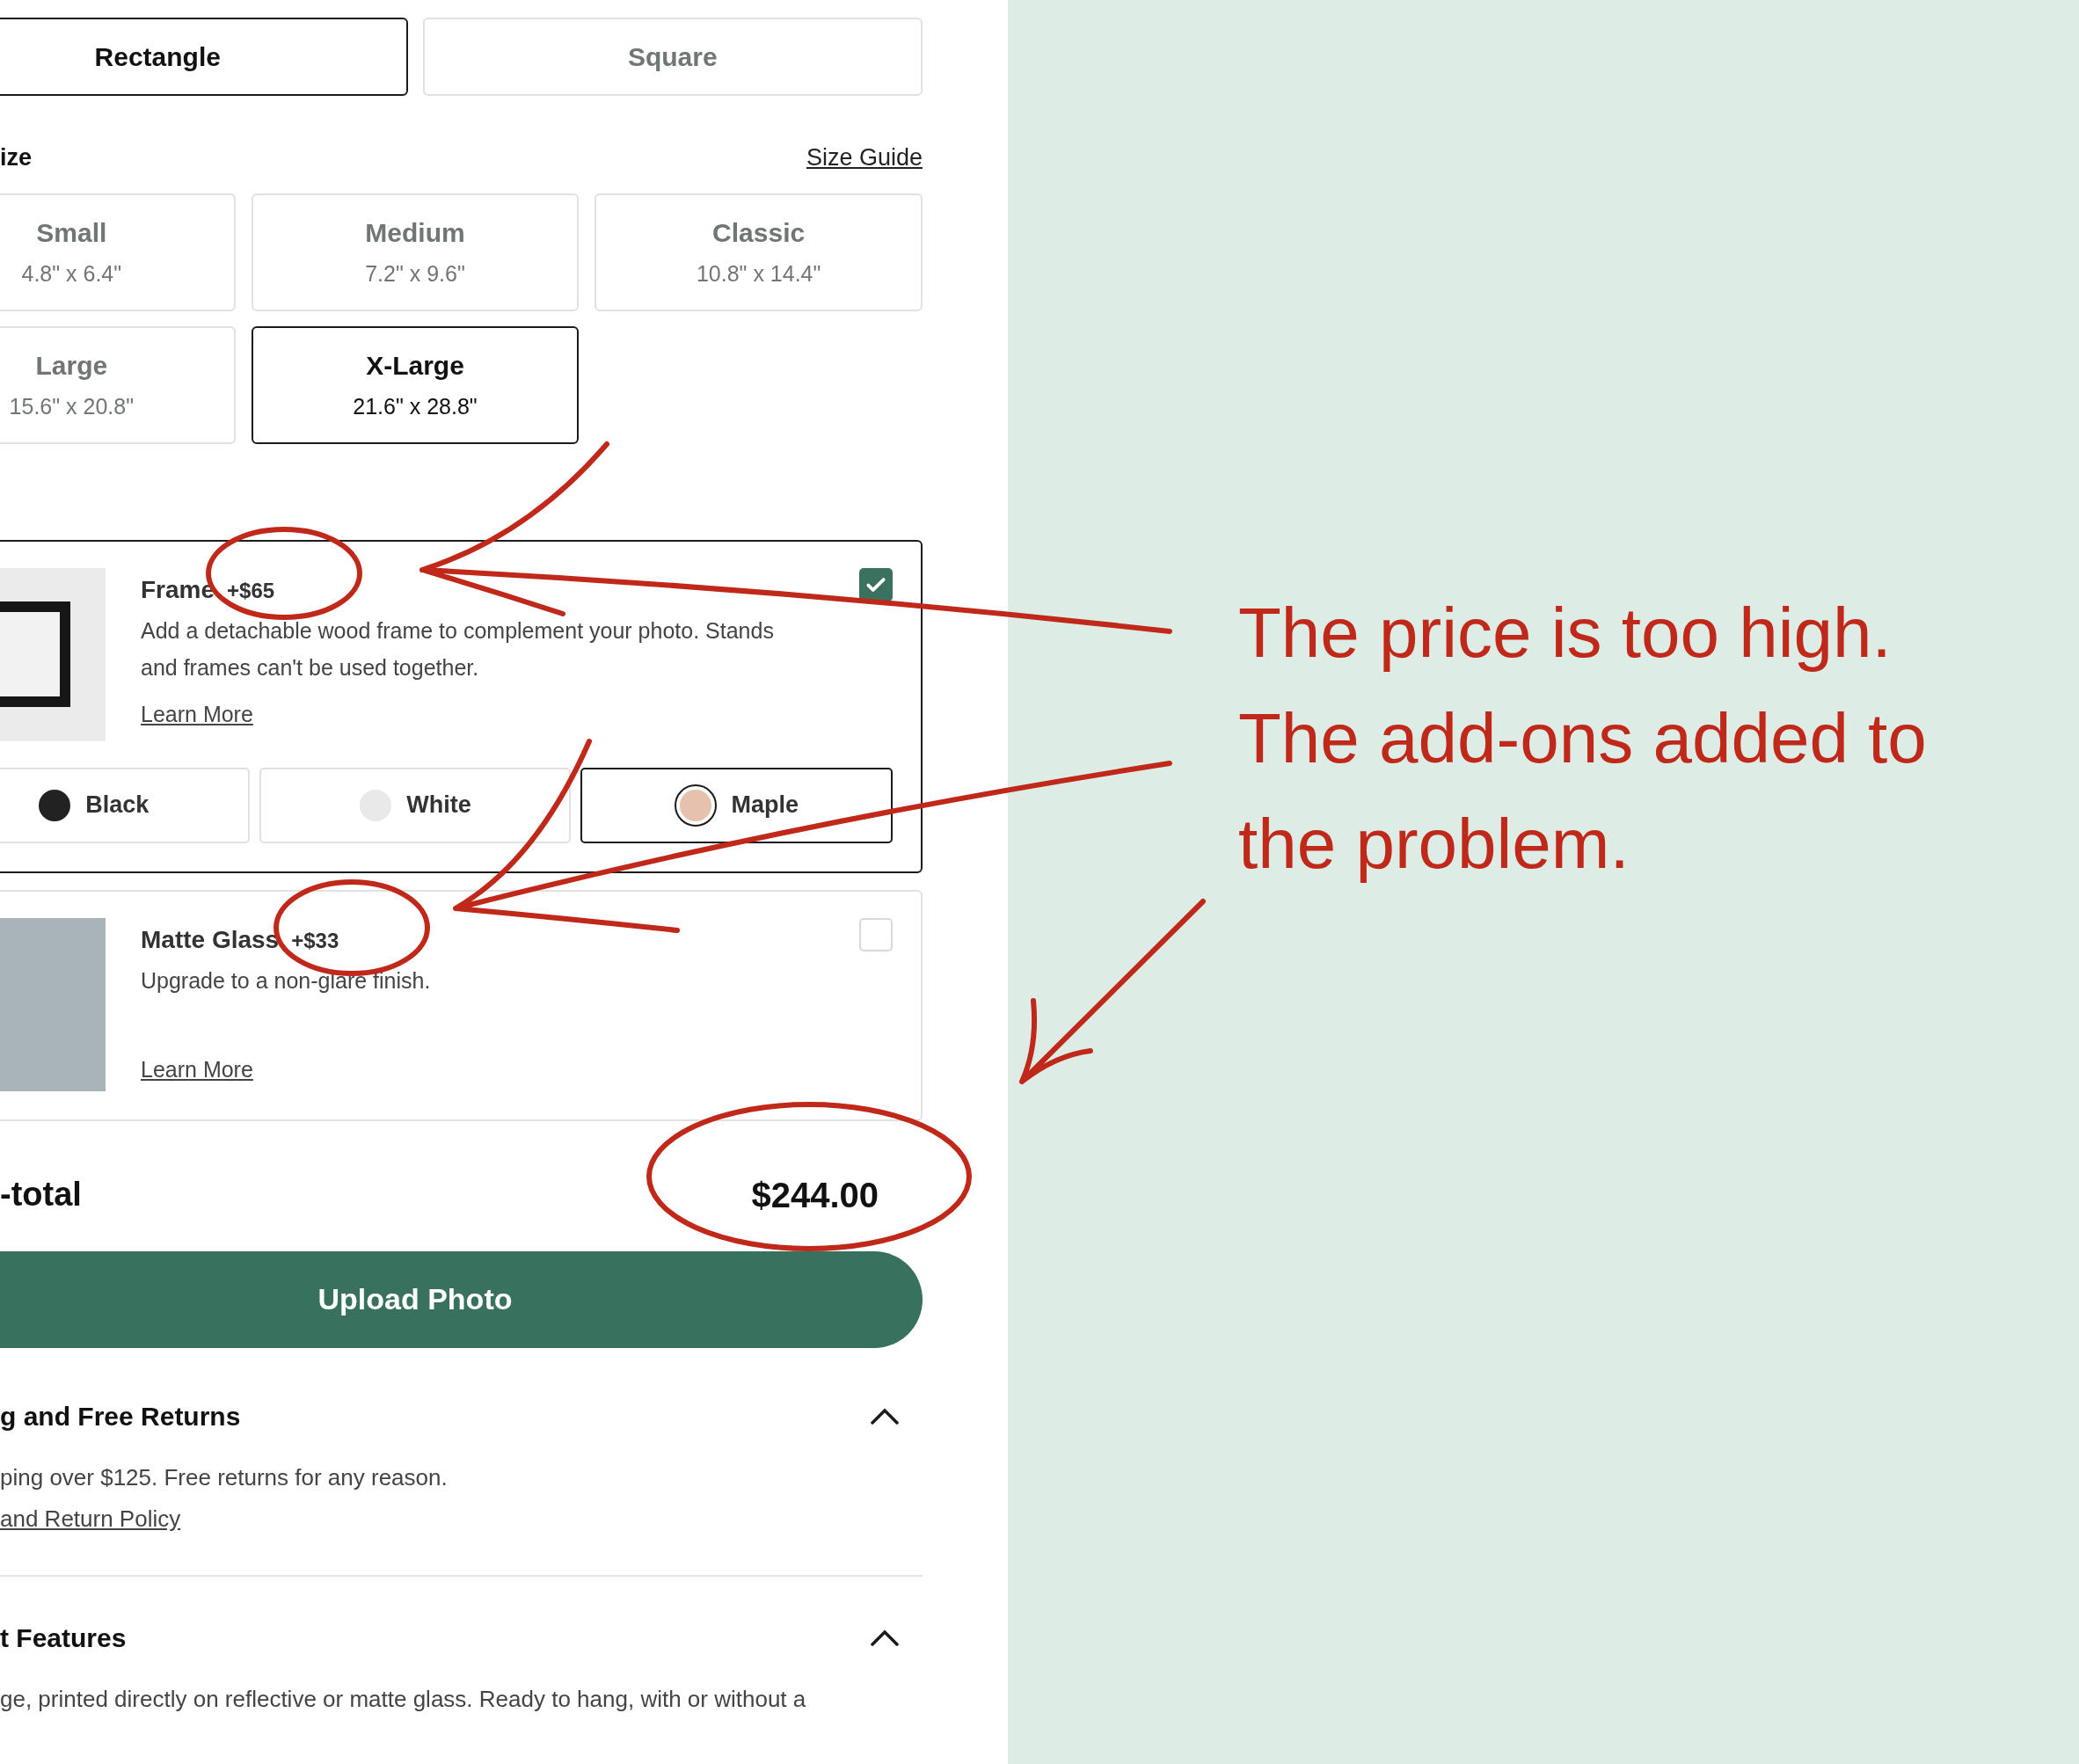 The image size is (2079, 1764). What do you see at coordinates (211, 939) in the screenshot?
I see `addon-title: Matte Glass` at bounding box center [211, 939].